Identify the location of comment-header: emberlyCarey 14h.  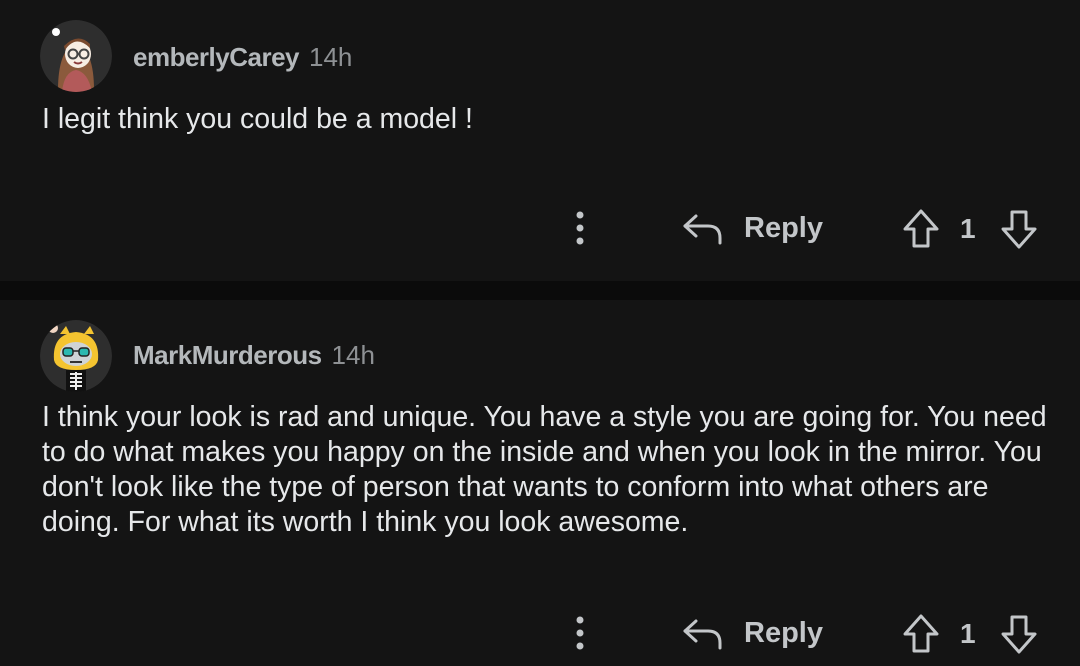
(242, 58).